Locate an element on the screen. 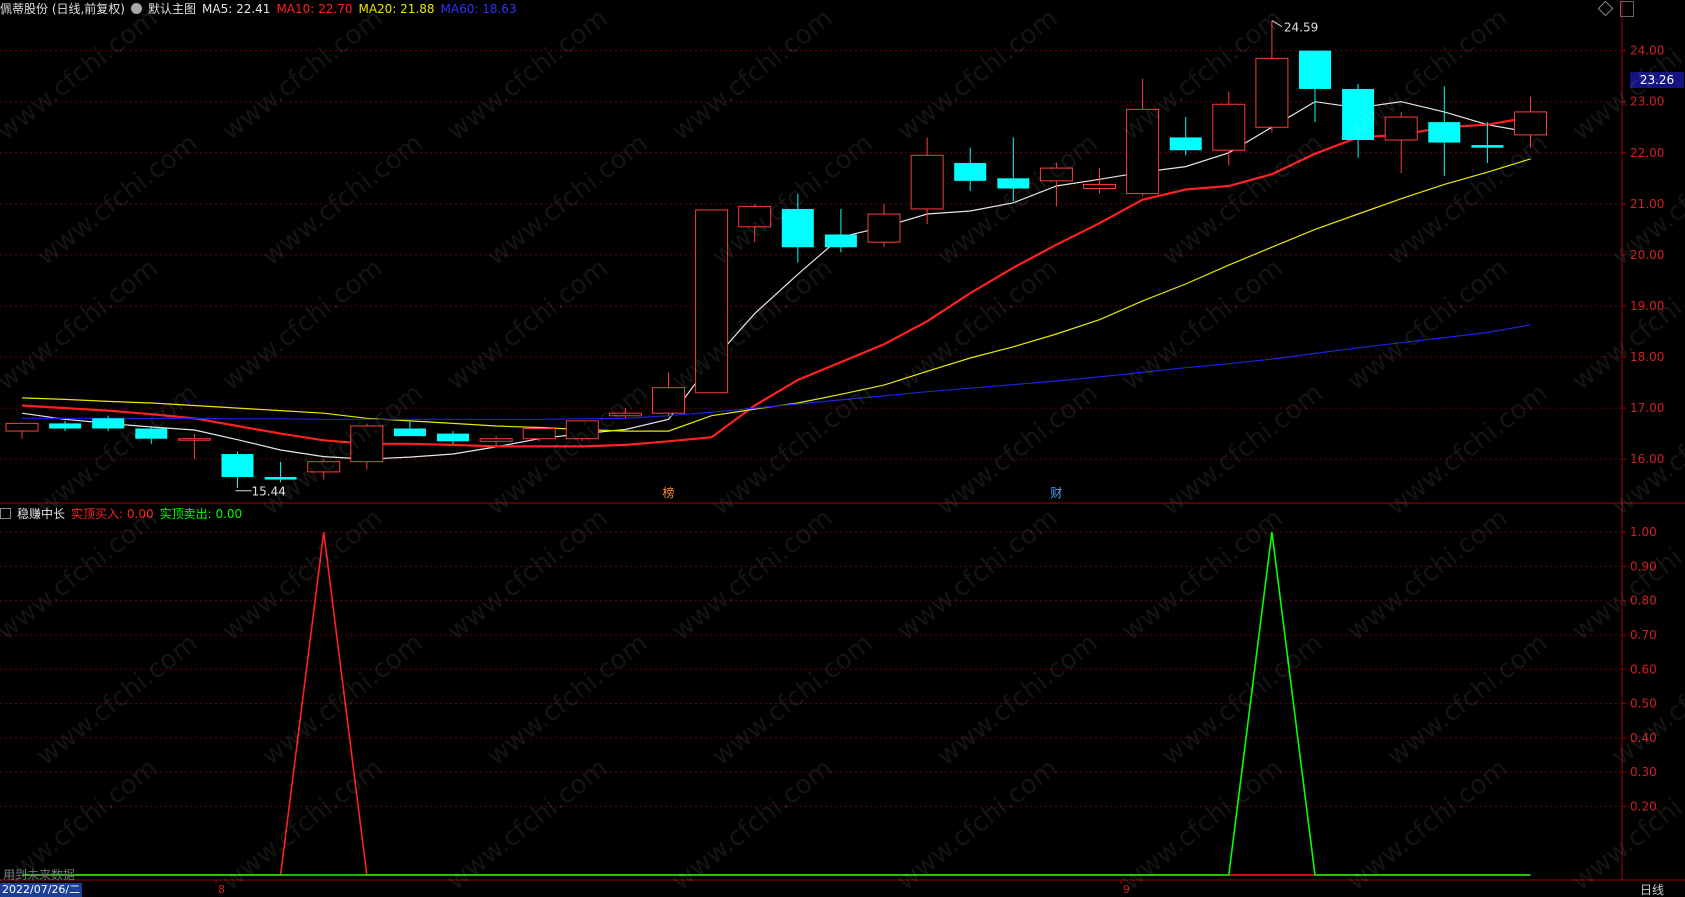 The image size is (1685, 897). future-data-note: 用到未来数据 is located at coordinates (39, 875).